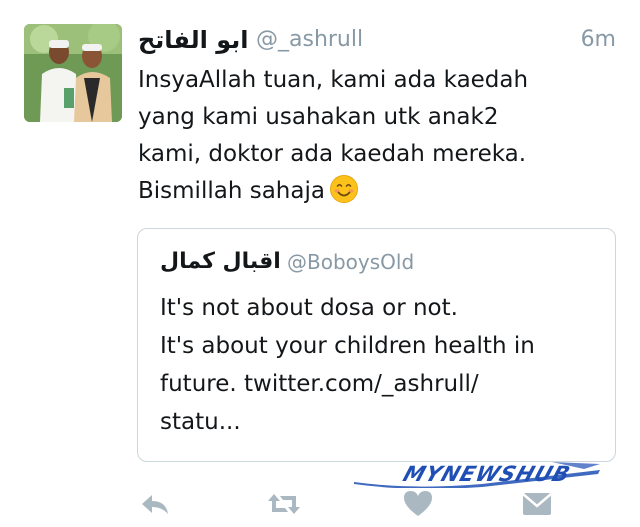 This screenshot has height=527, width=640. I want to click on quoted-tweet-header: اقبال كمال @BoboysOld, so click(380, 262).